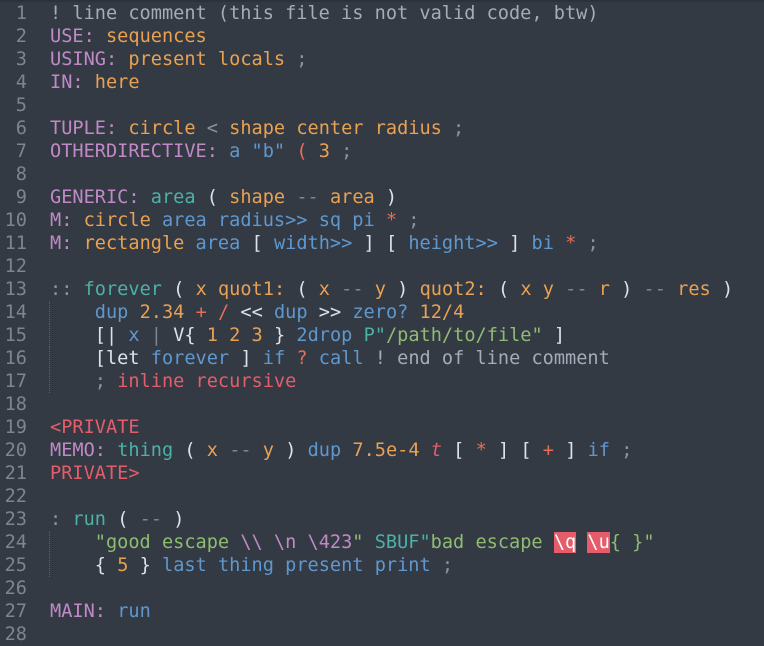  What do you see at coordinates (382, 82) in the screenshot?
I see `code-line: 4 IN: here` at bounding box center [382, 82].